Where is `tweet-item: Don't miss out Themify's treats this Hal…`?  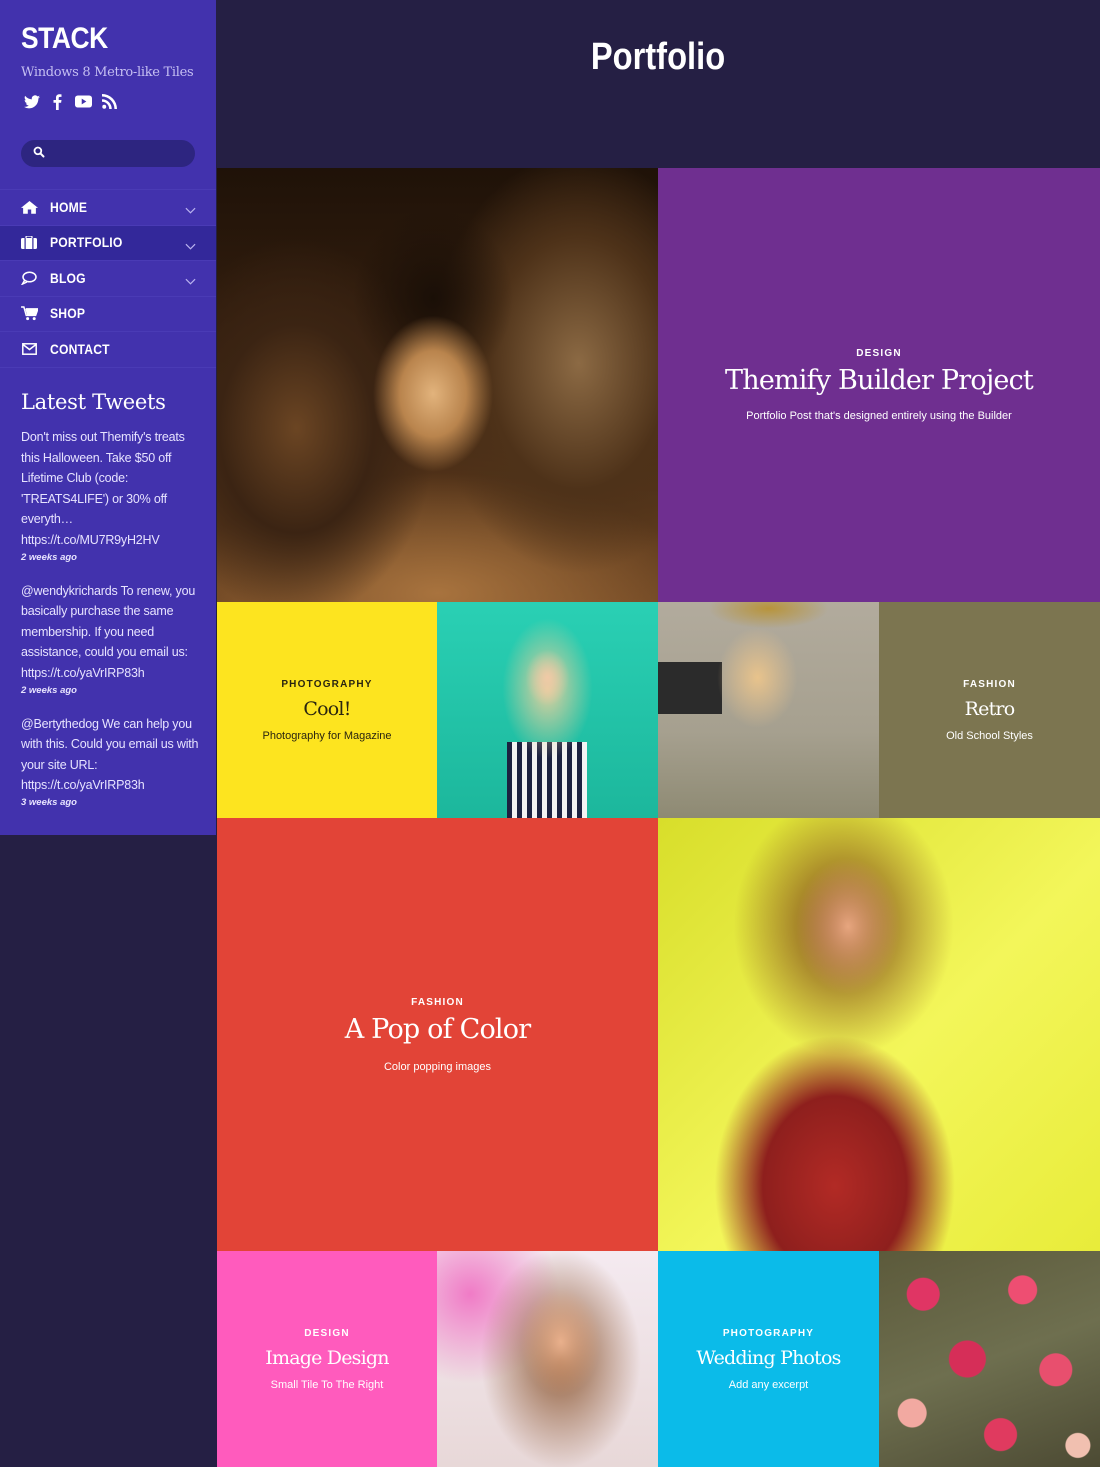
tweet-item: Don't miss out Themify's treats this Hal… is located at coordinates (112, 495).